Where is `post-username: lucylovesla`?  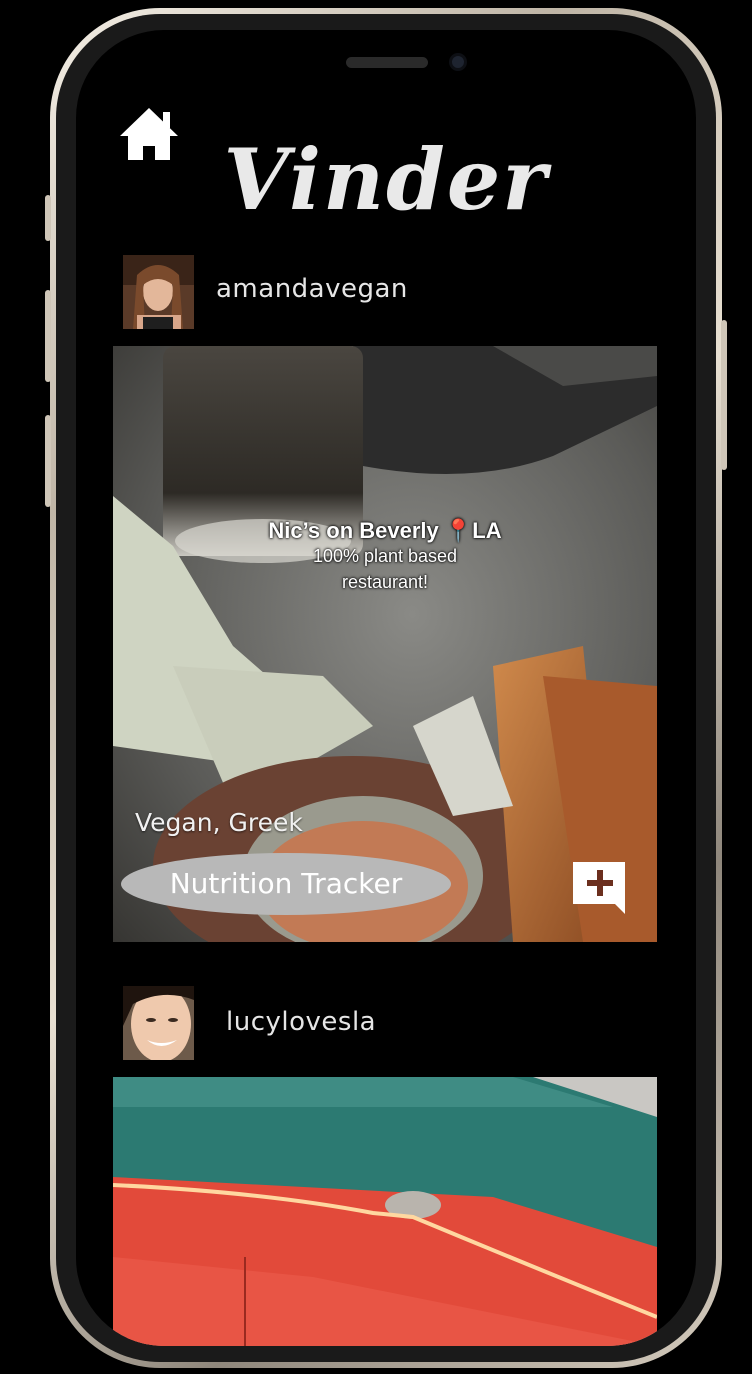
post-username: lucylovesla is located at coordinates (301, 1022).